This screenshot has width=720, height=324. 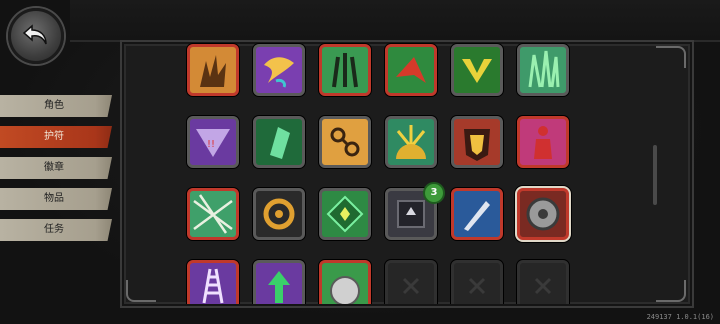 I want to click on dagger-icon, so click(x=477, y=216).